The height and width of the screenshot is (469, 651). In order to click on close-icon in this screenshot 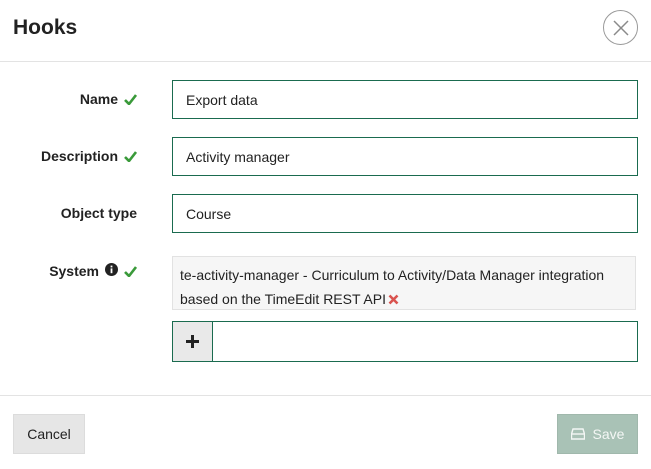, I will do `click(621, 28)`.